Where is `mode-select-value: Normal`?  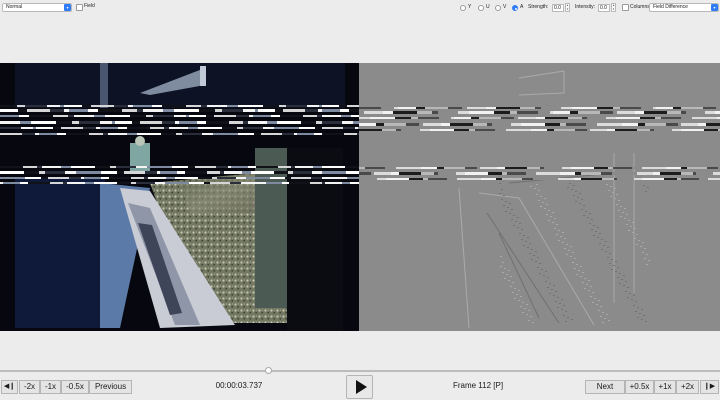 mode-select-value: Normal is located at coordinates (14, 7).